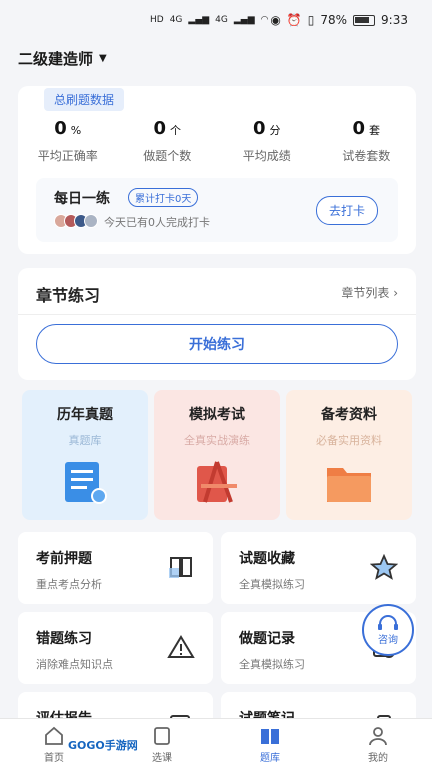 This screenshot has height=768, width=432. I want to click on stat-score: 0分 平均成绩, so click(267, 141).